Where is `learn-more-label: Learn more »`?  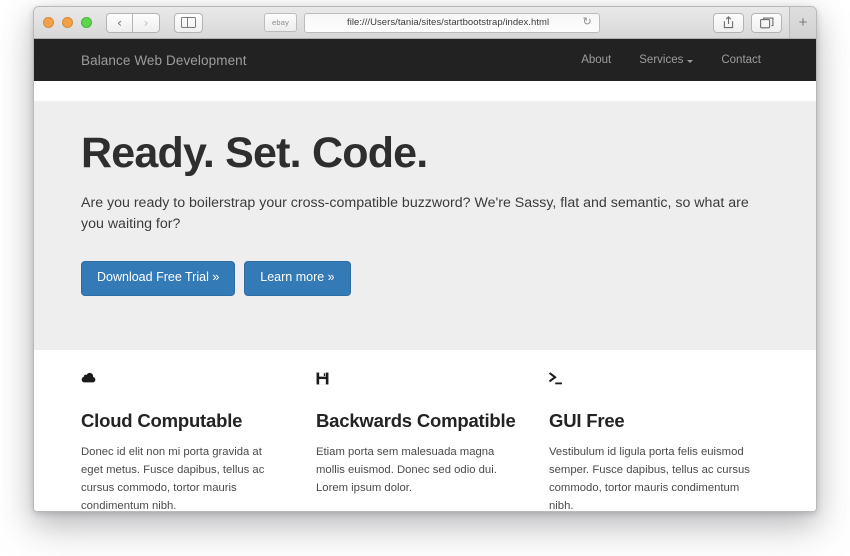
learn-more-label: Learn more » is located at coordinates (297, 277).